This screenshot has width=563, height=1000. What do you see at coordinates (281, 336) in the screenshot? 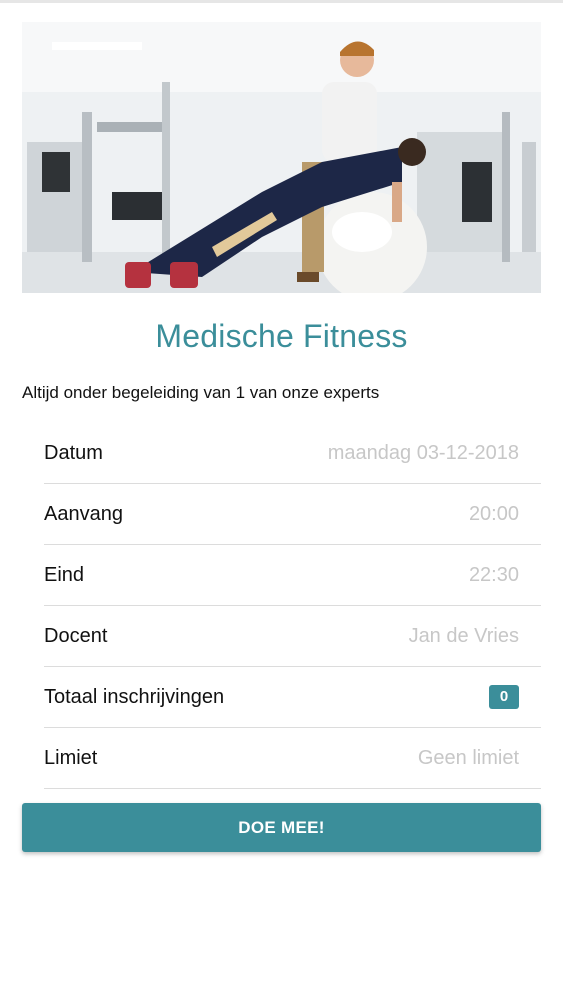
I see `class-title: Medische Fitness` at bounding box center [281, 336].